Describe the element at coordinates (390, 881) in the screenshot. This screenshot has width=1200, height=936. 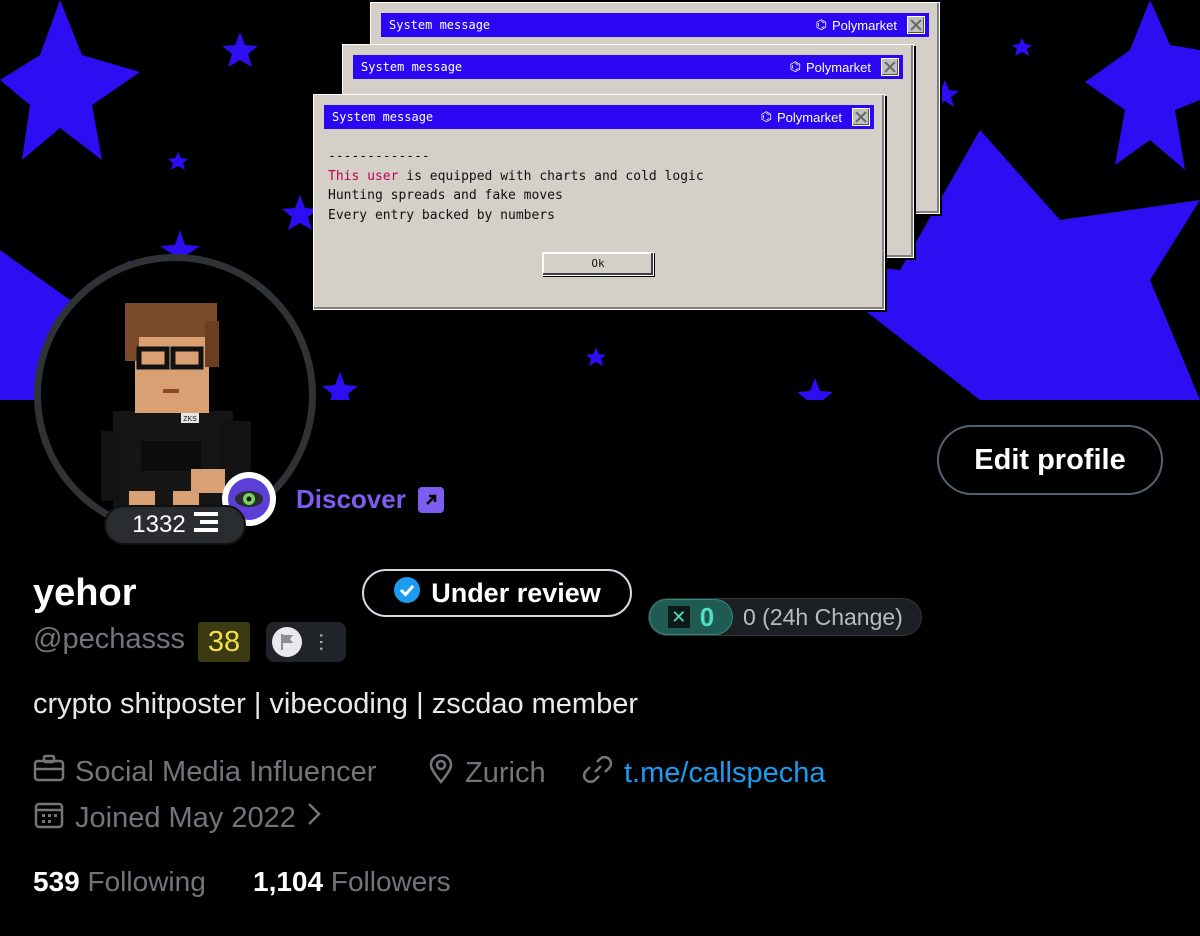
I see `followers-label: Followers` at that location.